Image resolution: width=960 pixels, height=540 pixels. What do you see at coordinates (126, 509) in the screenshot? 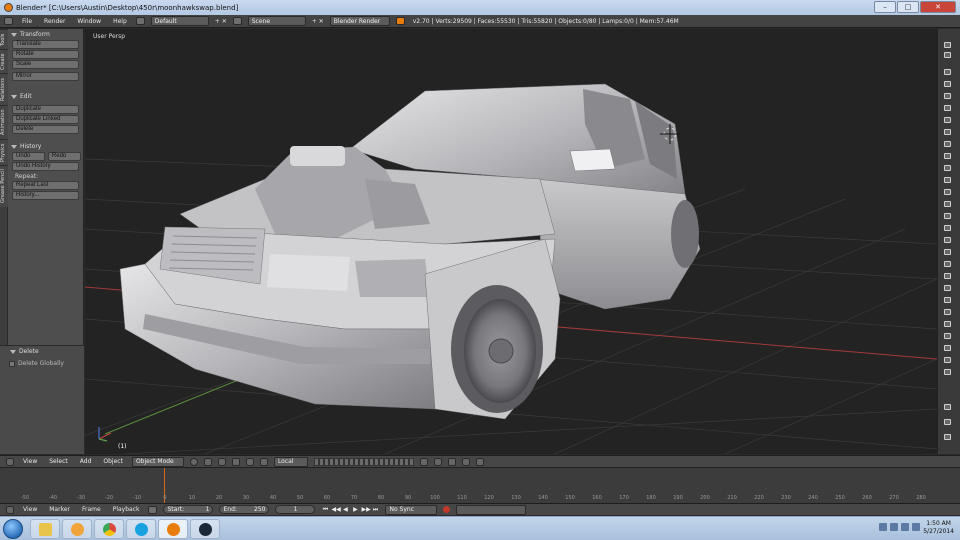
I see `menu-playback: Playback` at bounding box center [126, 509].